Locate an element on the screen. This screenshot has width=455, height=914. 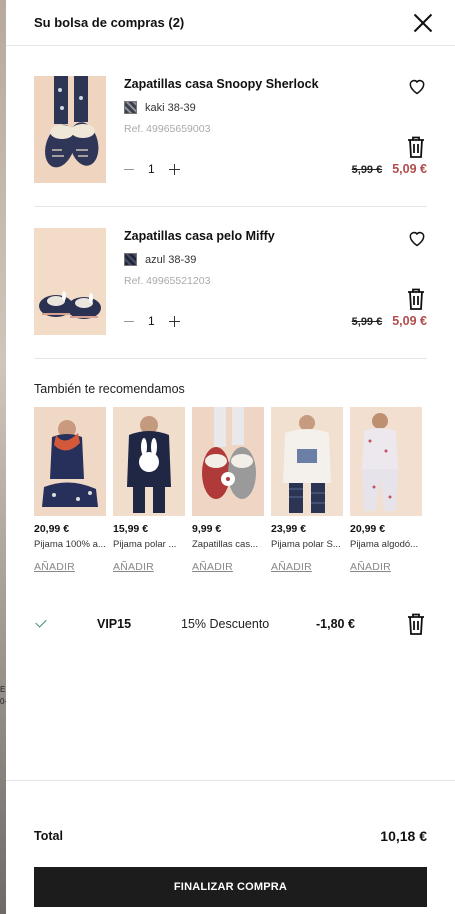
recommended-product: 15,99 € Pijama polar ... AÑADIR is located at coordinates (149, 491).